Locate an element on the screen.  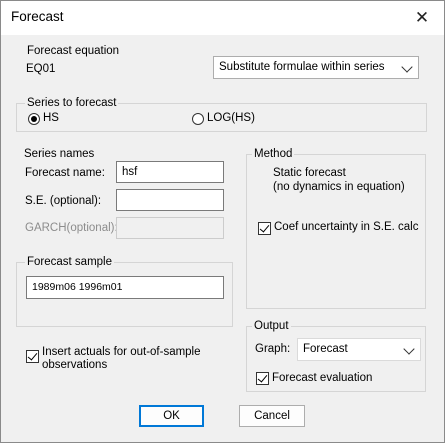
series-names-label: Series names is located at coordinates (59, 154).